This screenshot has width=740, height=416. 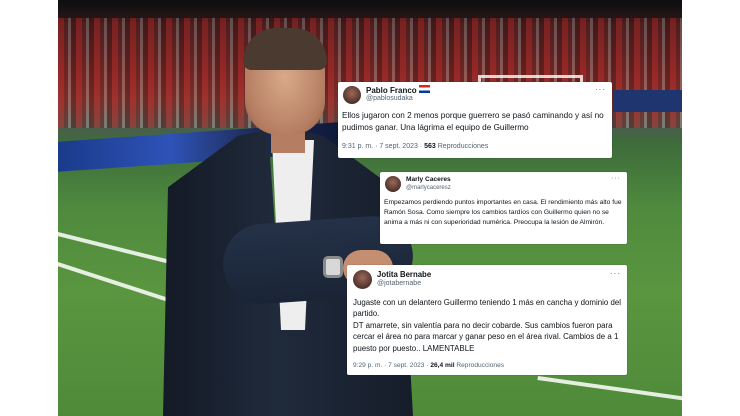 I want to click on tweet-author-name: Marly Caceres, so click(x=428, y=179).